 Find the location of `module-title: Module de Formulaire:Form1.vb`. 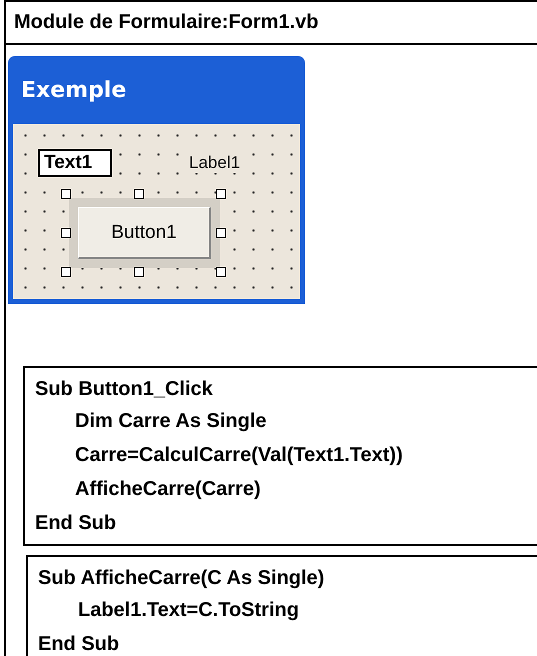

module-title: Module de Formulaire:Form1.vb is located at coordinates (166, 22).